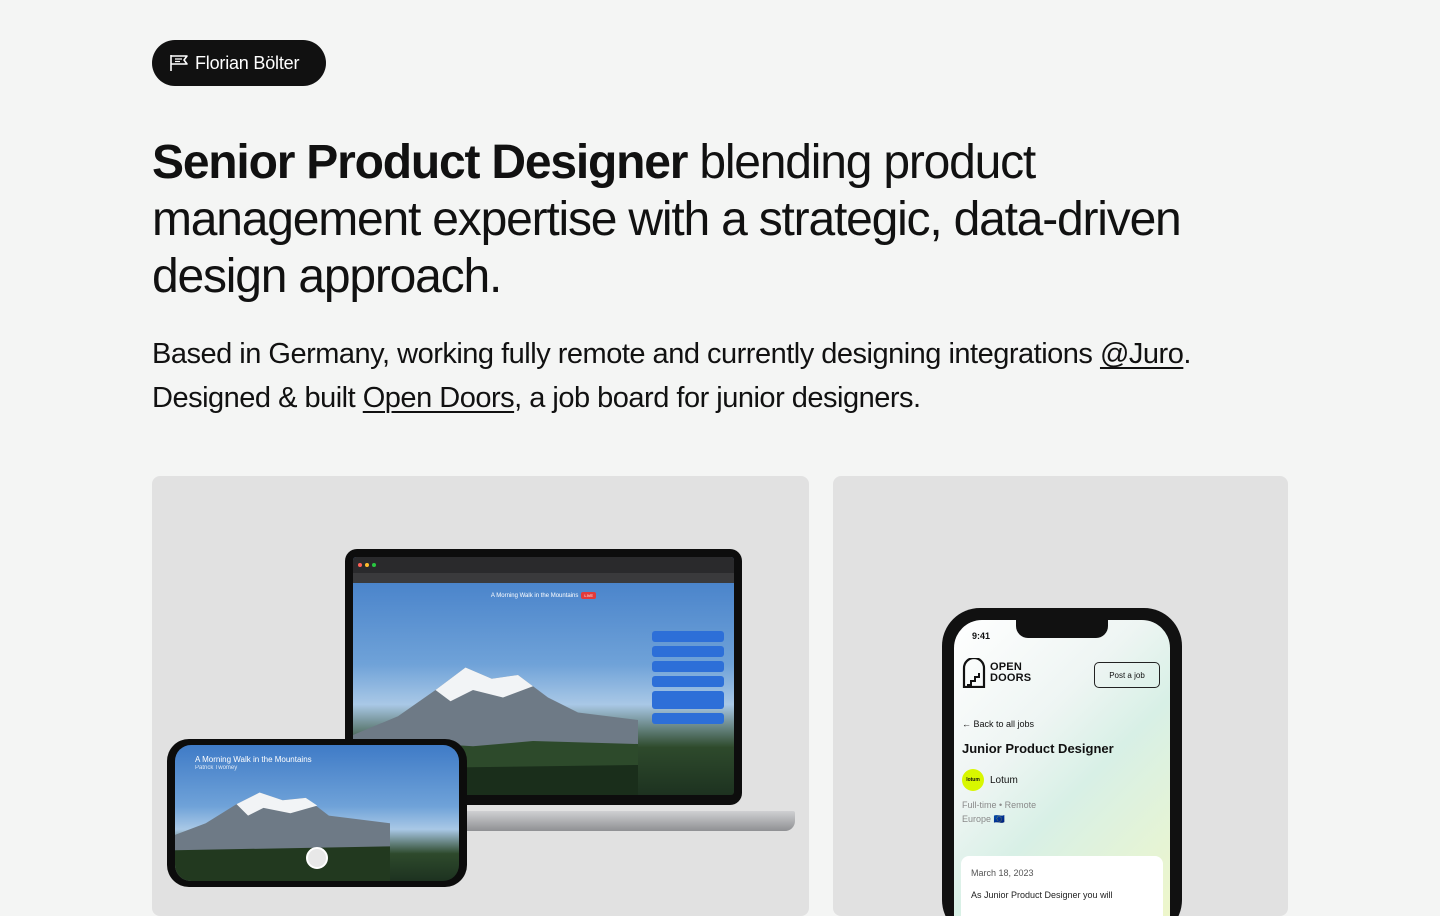  Describe the element at coordinates (1142, 354) in the screenshot. I see `juro-link: @Juro` at that location.